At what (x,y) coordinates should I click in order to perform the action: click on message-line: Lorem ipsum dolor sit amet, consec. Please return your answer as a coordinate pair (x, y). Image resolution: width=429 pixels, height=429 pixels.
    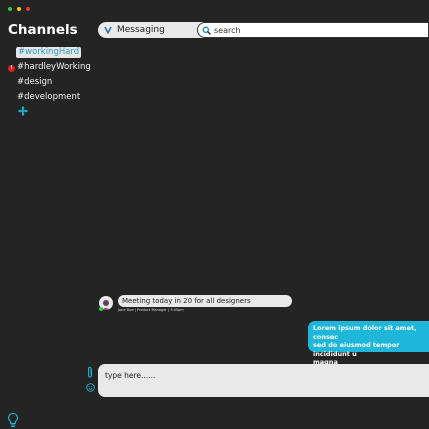
    Looking at the image, I should click on (365, 332).